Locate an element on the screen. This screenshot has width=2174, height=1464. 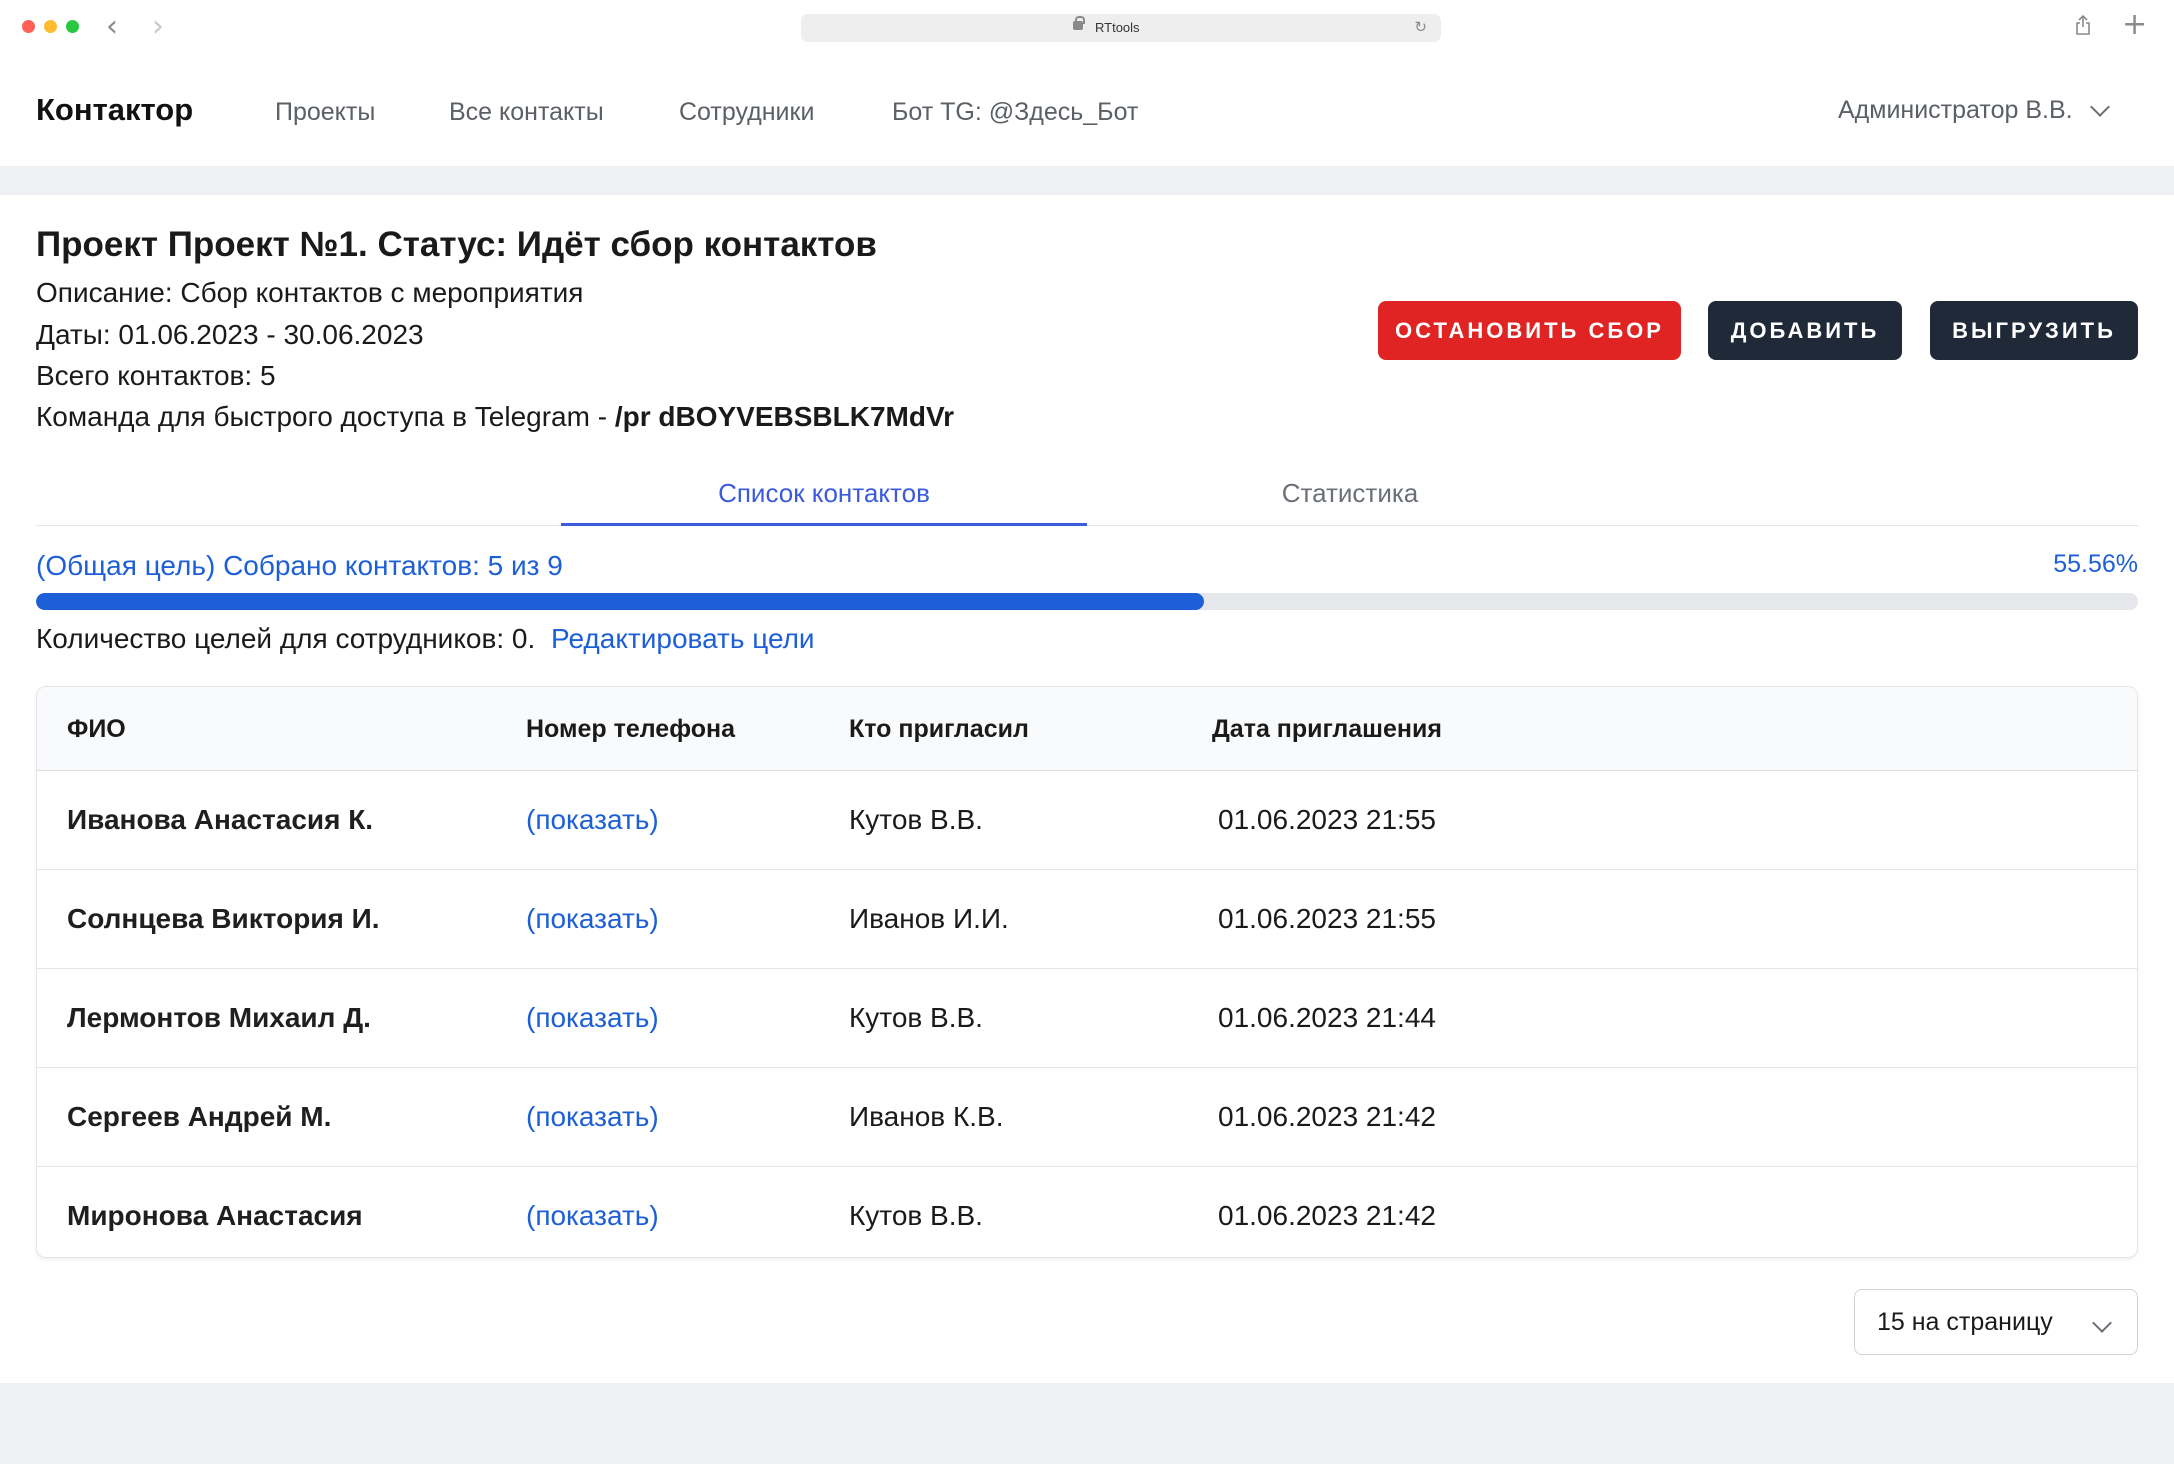
per-page-value: 15 на страницу is located at coordinates (1965, 1321).